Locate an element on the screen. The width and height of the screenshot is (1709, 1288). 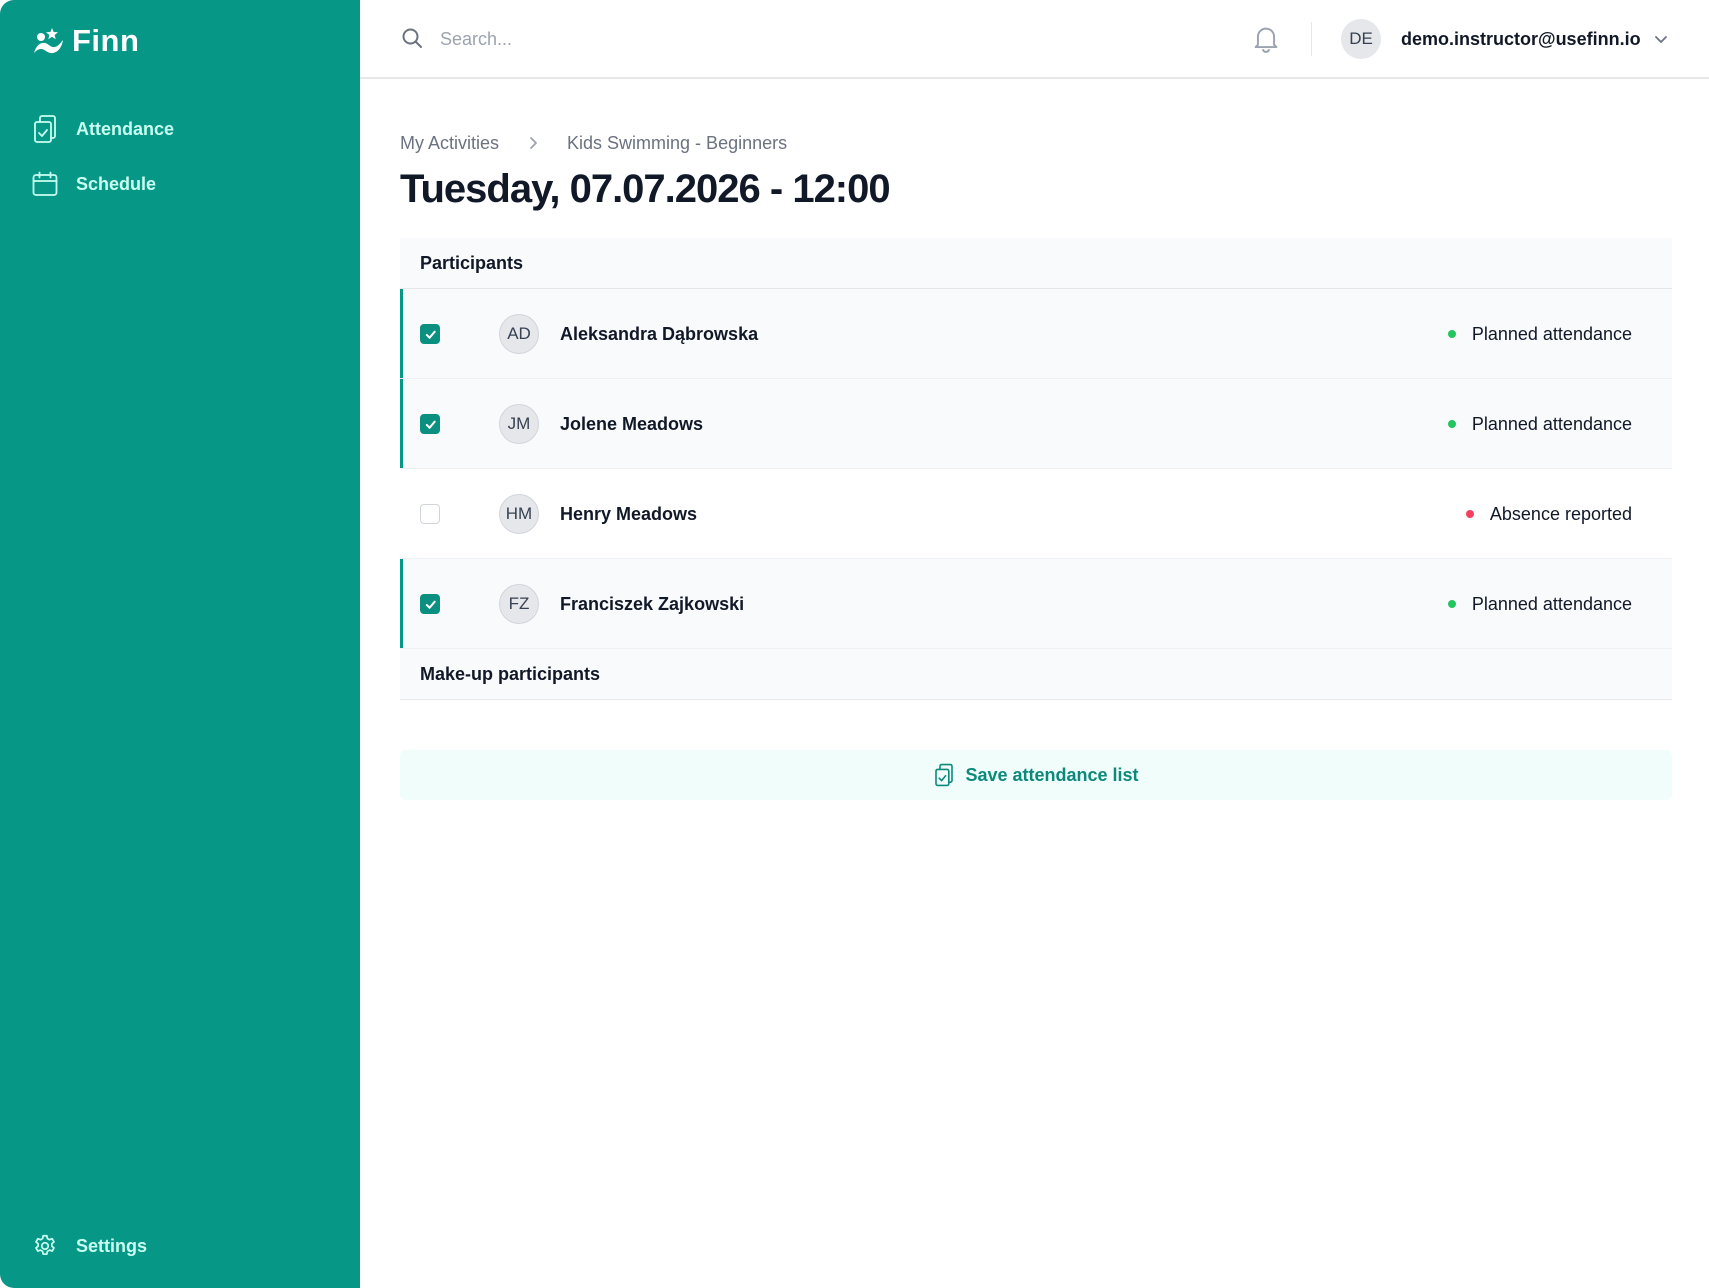
participant-row: JM Jolene Meadows Planned attendance is located at coordinates (1036, 424).